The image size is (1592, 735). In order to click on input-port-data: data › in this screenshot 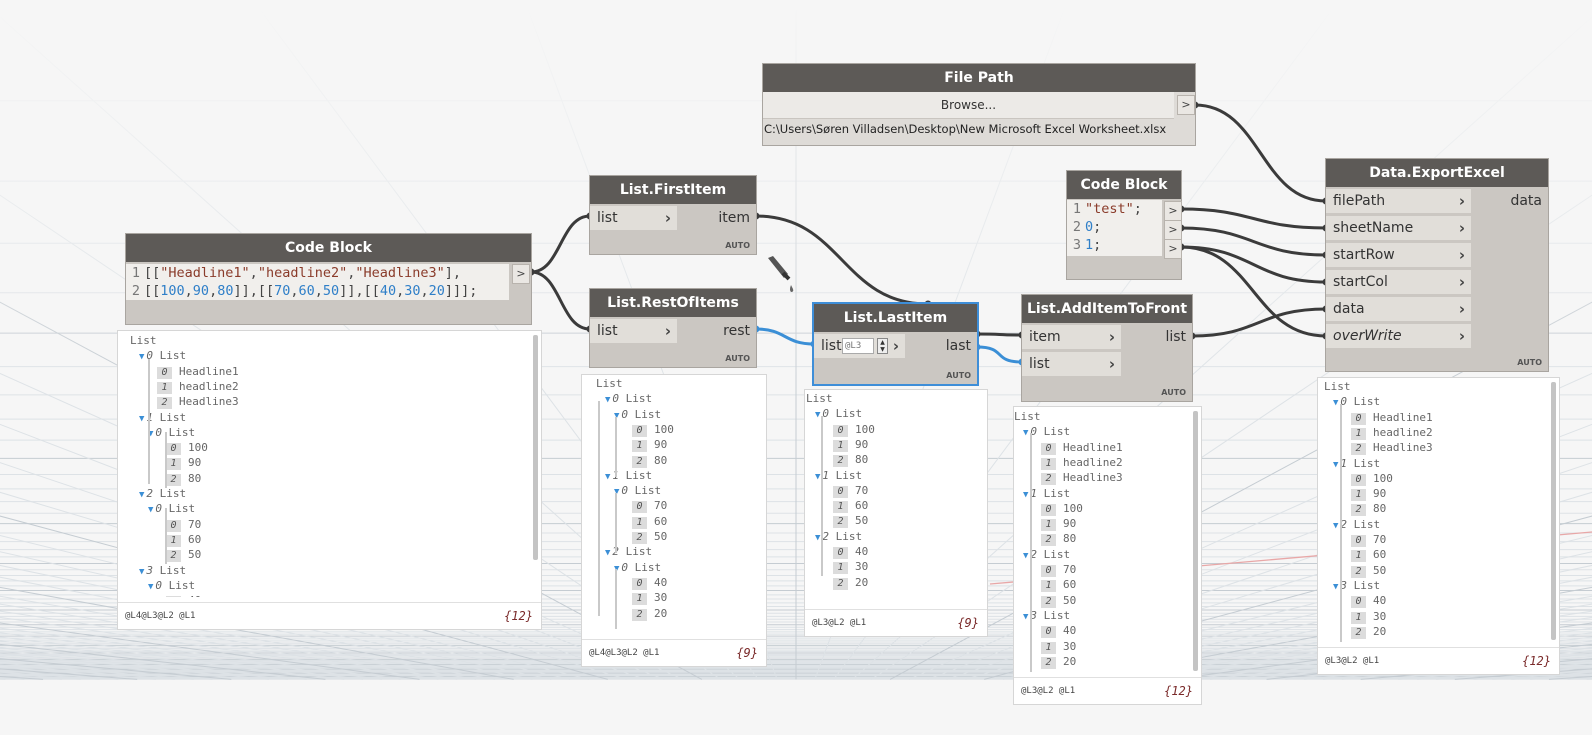, I will do `click(1398, 309)`.